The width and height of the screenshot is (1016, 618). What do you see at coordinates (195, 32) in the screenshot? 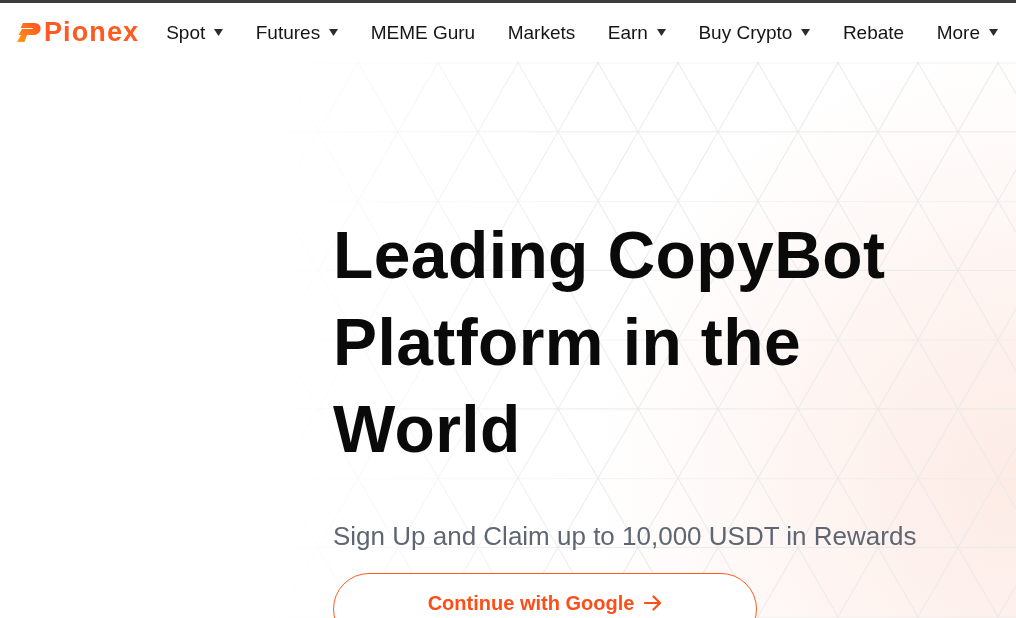
I see `nav-item: Spot` at bounding box center [195, 32].